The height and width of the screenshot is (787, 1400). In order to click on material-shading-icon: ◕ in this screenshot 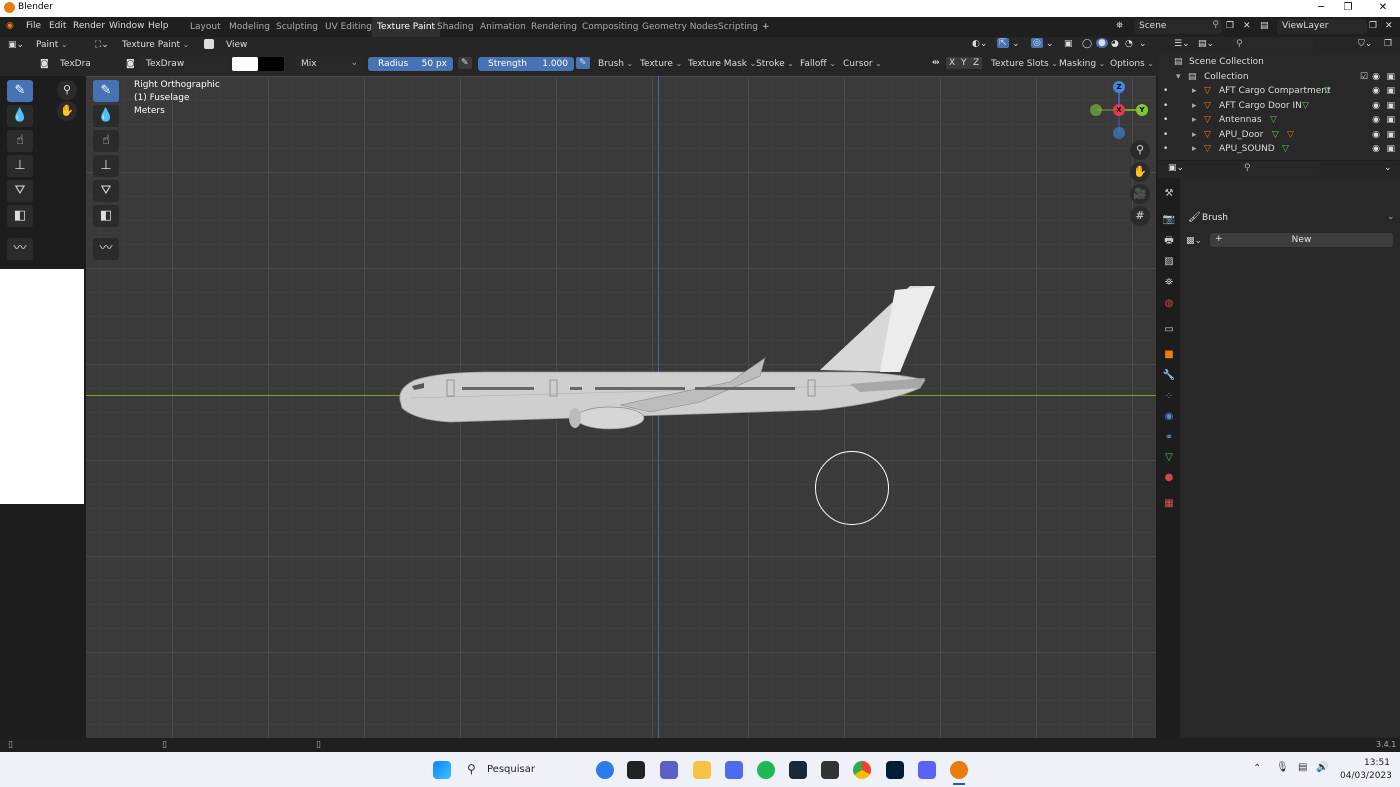, I will do `click(1115, 44)`.